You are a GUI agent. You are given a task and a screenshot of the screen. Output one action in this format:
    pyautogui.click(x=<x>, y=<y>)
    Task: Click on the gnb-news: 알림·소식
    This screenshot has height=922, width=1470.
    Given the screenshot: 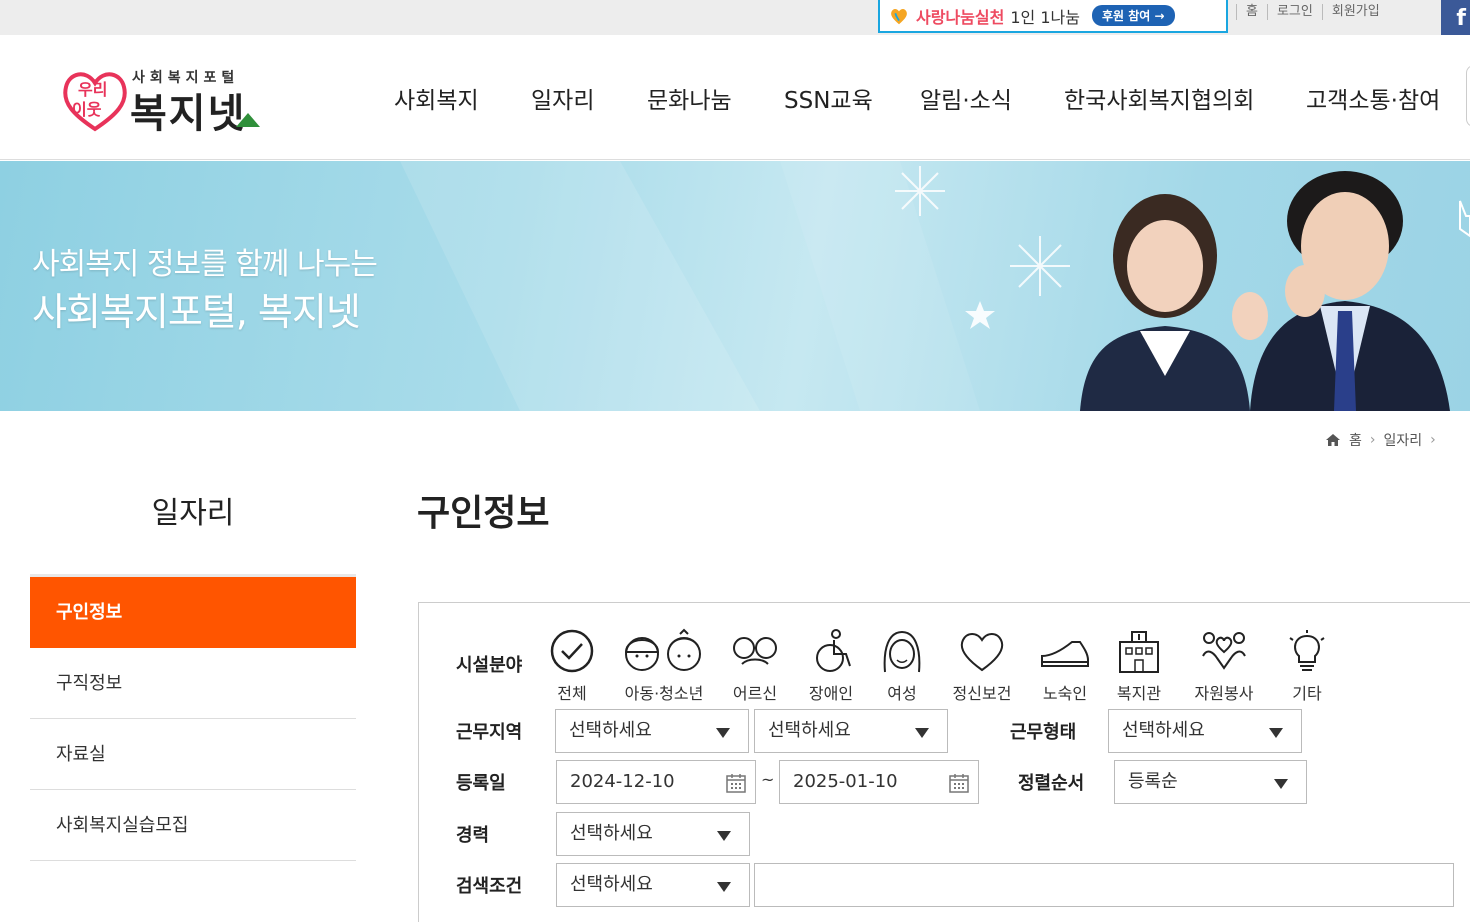 What is the action you would take?
    pyautogui.click(x=966, y=98)
    